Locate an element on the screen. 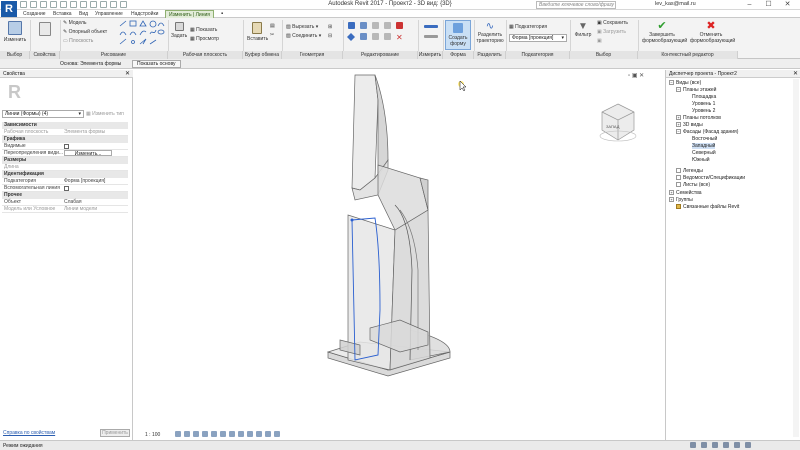  tree-item-north: Северный is located at coordinates (704, 153).